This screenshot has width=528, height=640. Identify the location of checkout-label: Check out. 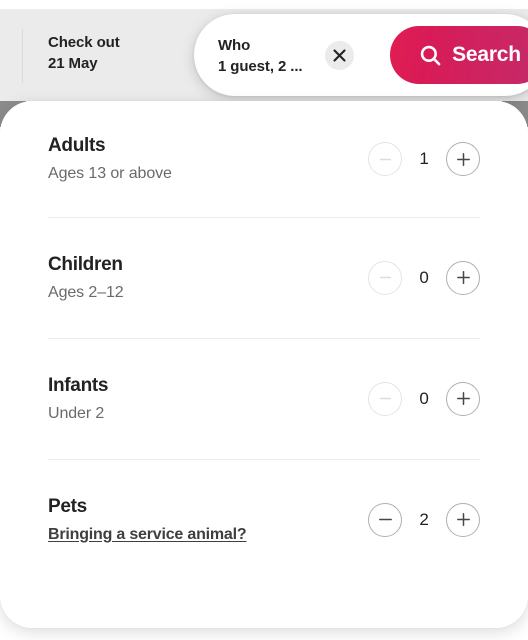
(84, 42).